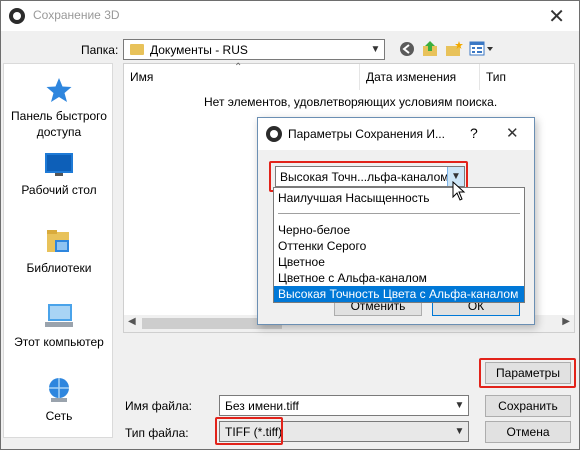 The height and width of the screenshot is (450, 580). I want to click on sidebar-item-quick-access: Панель быстрого доступа, so click(59, 108).